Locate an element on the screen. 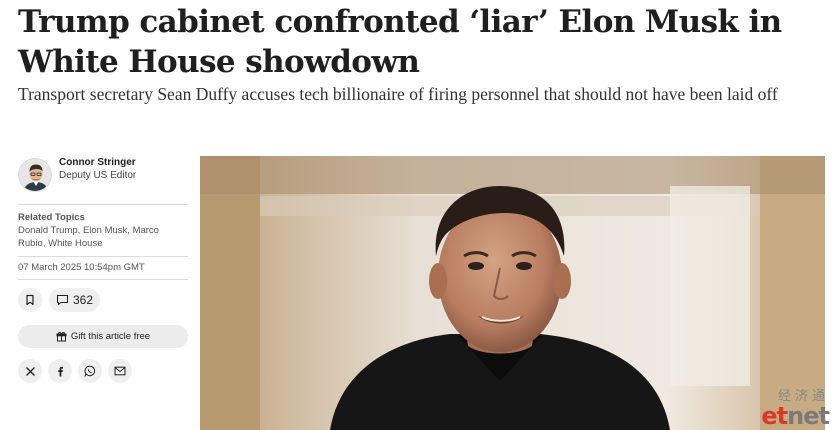  logo-et: et is located at coordinates (774, 416).